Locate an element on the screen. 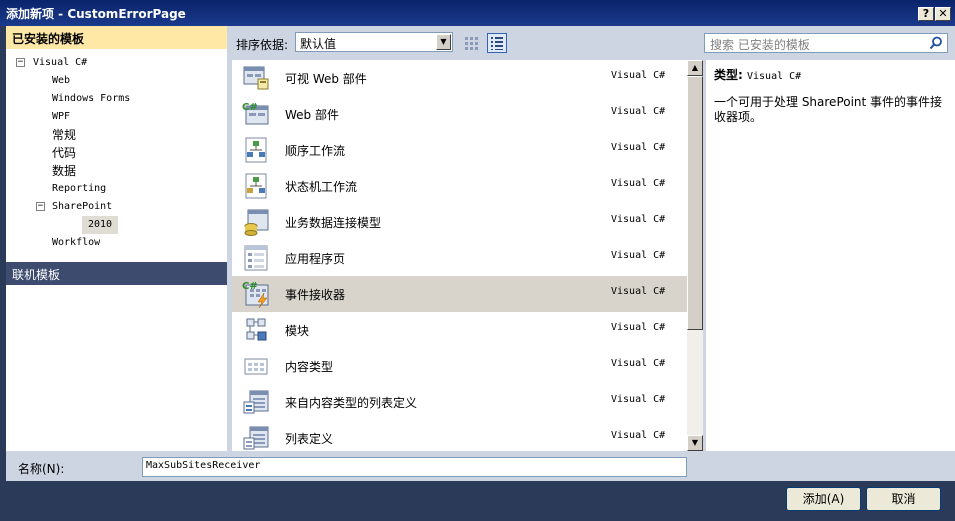 Image resolution: width=955 pixels, height=521 pixels. tree-node-data: 数据 is located at coordinates (64, 171).